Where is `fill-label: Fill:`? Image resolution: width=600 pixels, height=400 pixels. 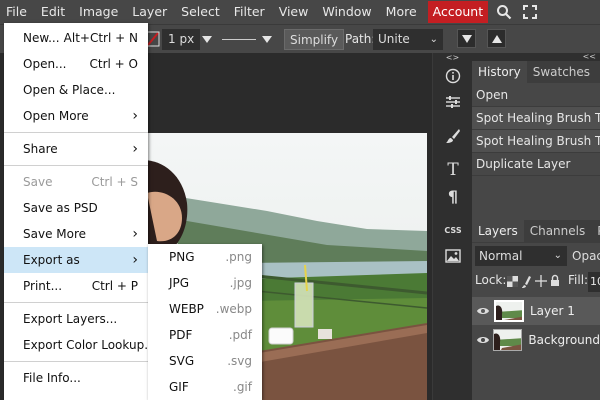 fill-label: Fill: is located at coordinates (578, 280).